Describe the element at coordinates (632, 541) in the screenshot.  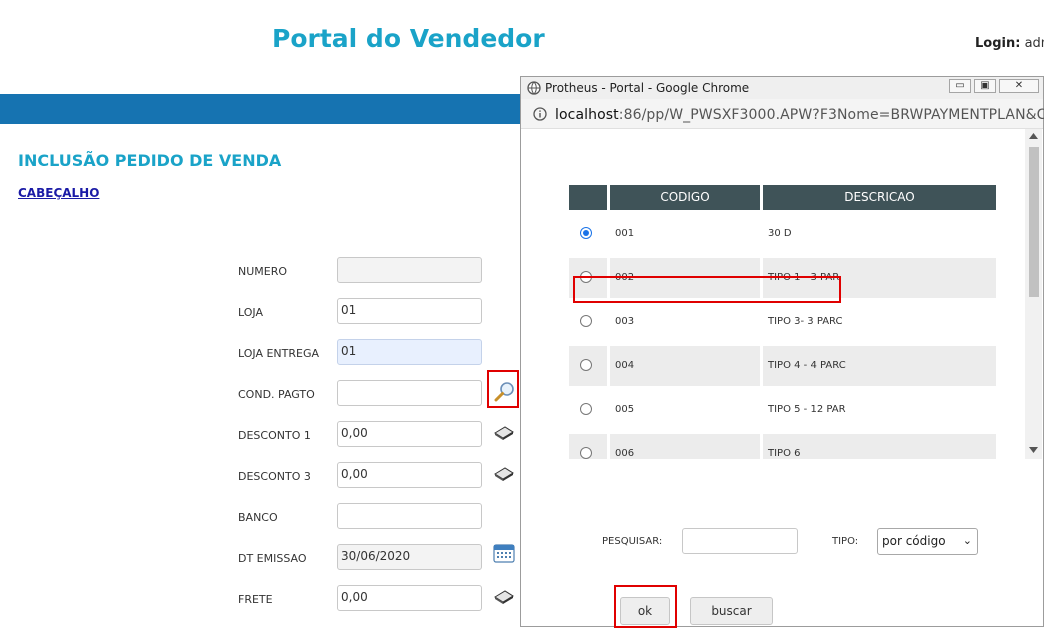
I see `pesquisar-label: PESQUISAR:` at that location.